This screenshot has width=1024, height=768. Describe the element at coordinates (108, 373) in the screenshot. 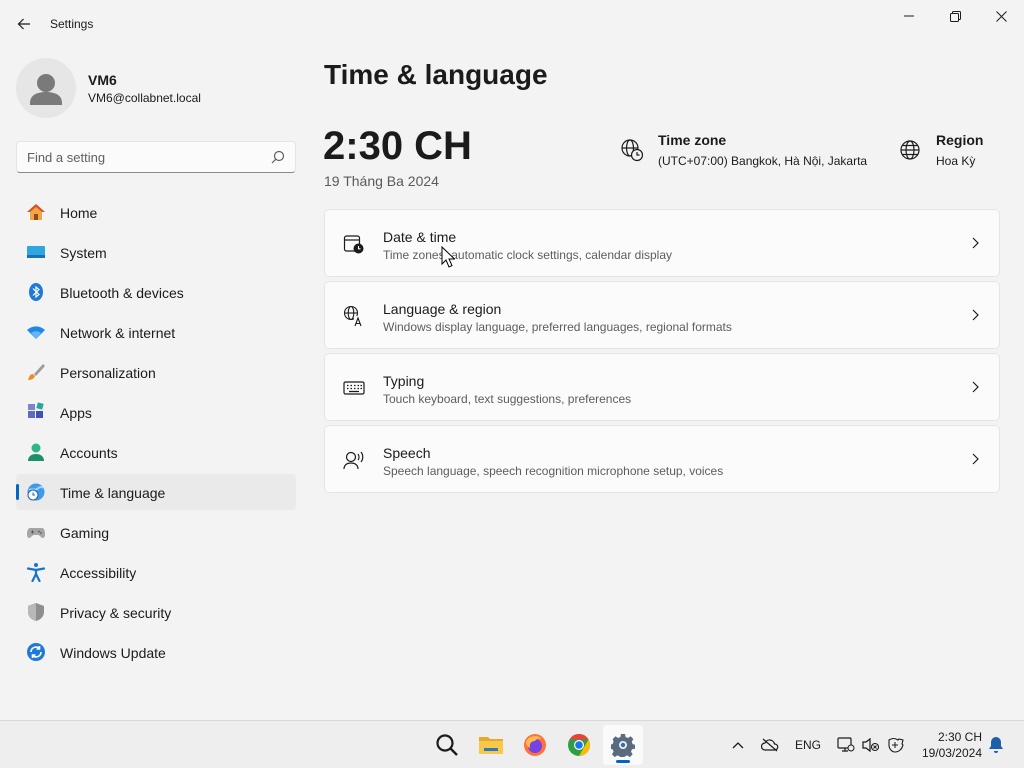

I see `sidebar-item-label: Personalization` at that location.